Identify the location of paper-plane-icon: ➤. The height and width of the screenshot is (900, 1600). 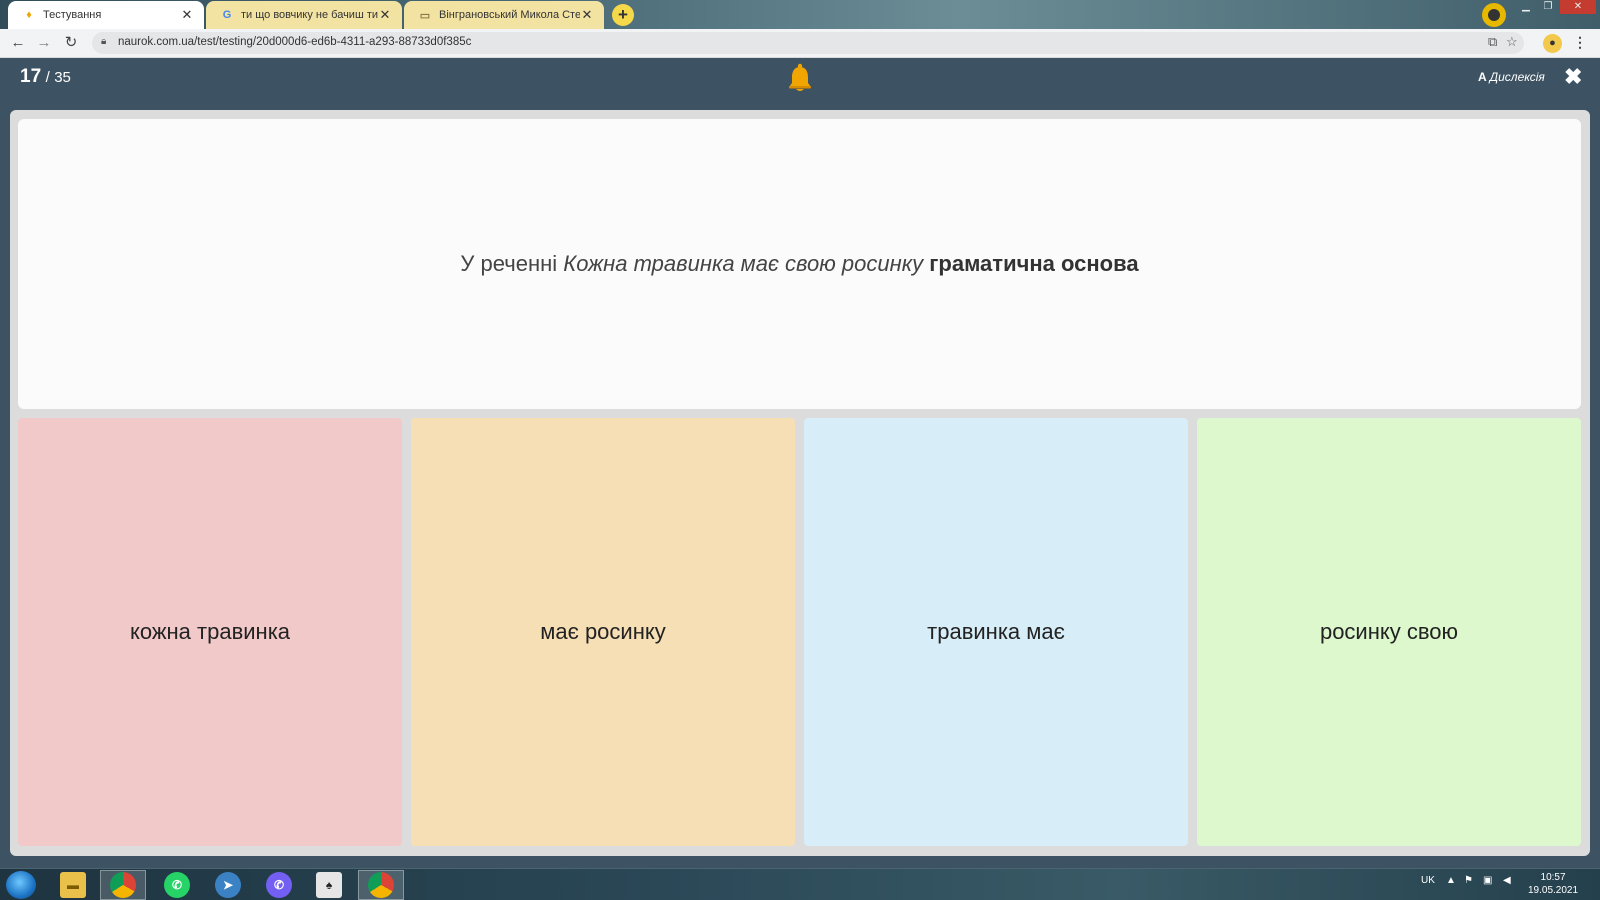
(228, 885).